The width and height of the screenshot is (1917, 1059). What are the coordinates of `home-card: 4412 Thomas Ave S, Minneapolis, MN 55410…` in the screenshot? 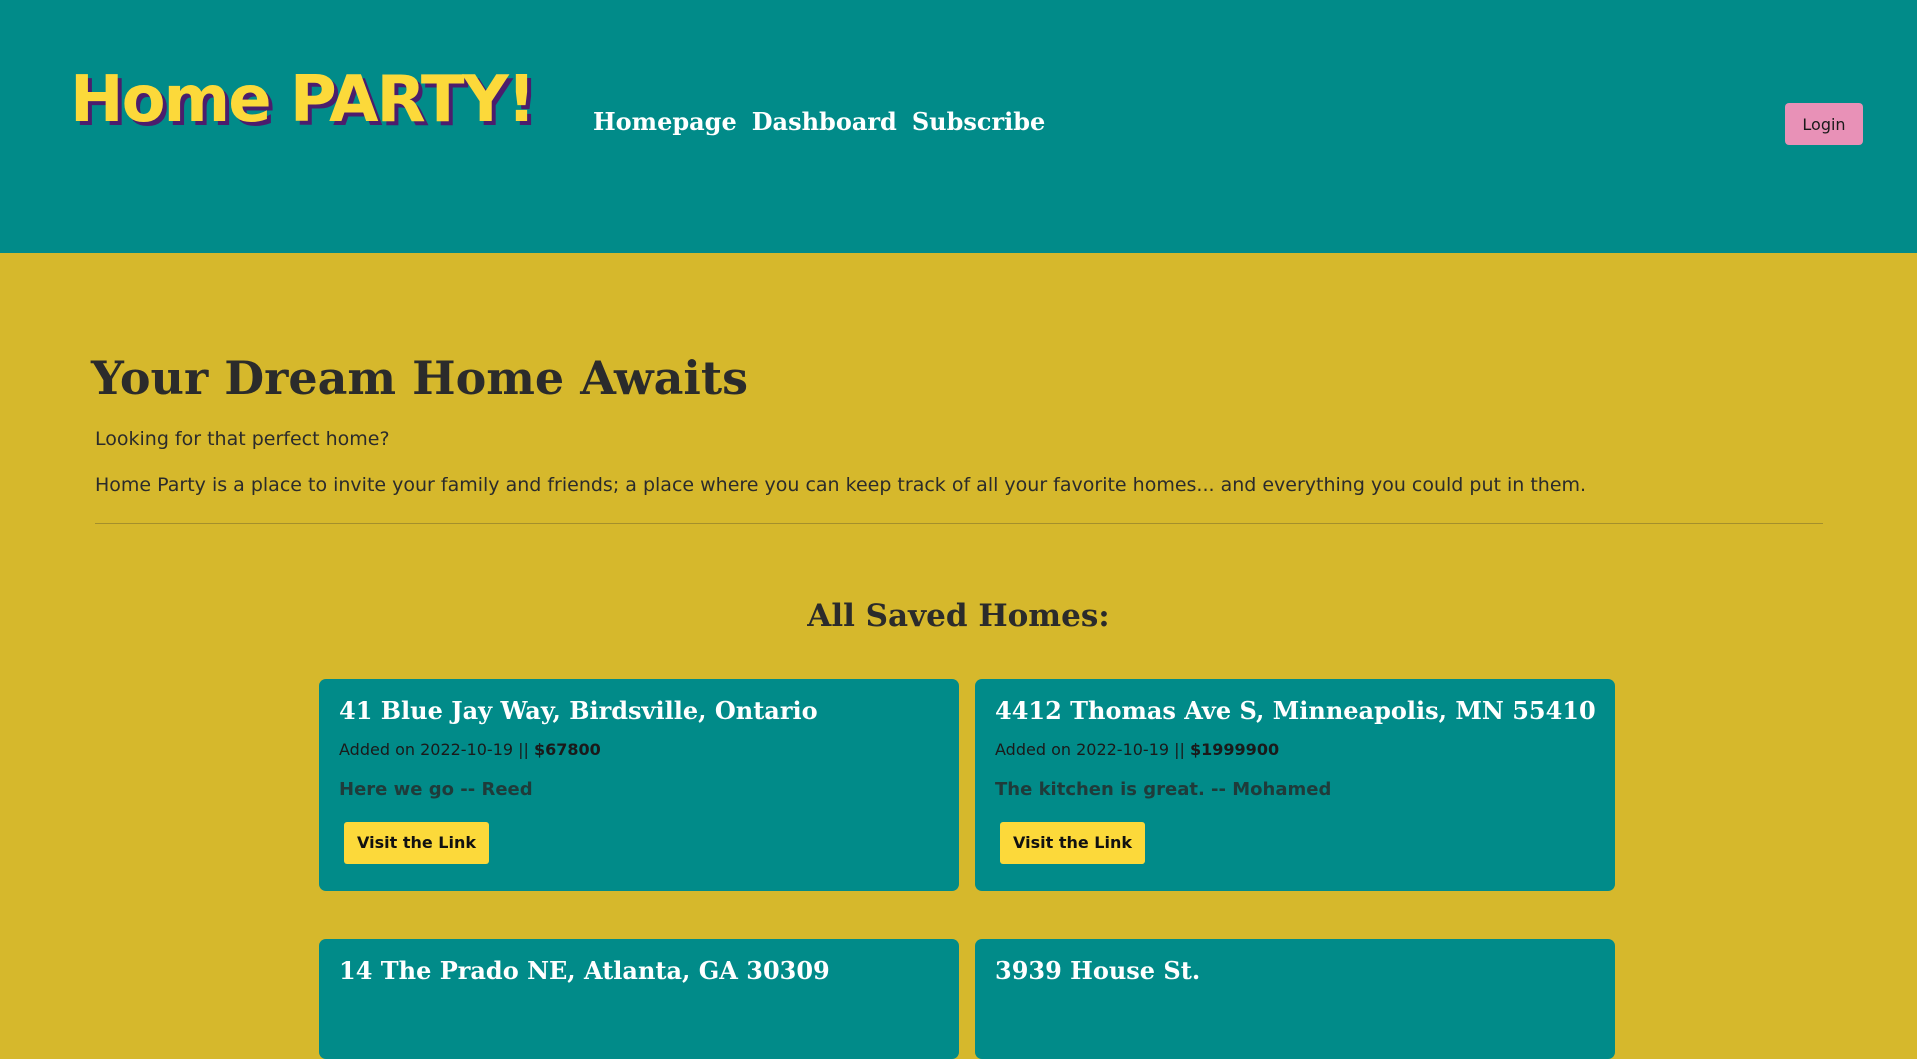 It's located at (1295, 785).